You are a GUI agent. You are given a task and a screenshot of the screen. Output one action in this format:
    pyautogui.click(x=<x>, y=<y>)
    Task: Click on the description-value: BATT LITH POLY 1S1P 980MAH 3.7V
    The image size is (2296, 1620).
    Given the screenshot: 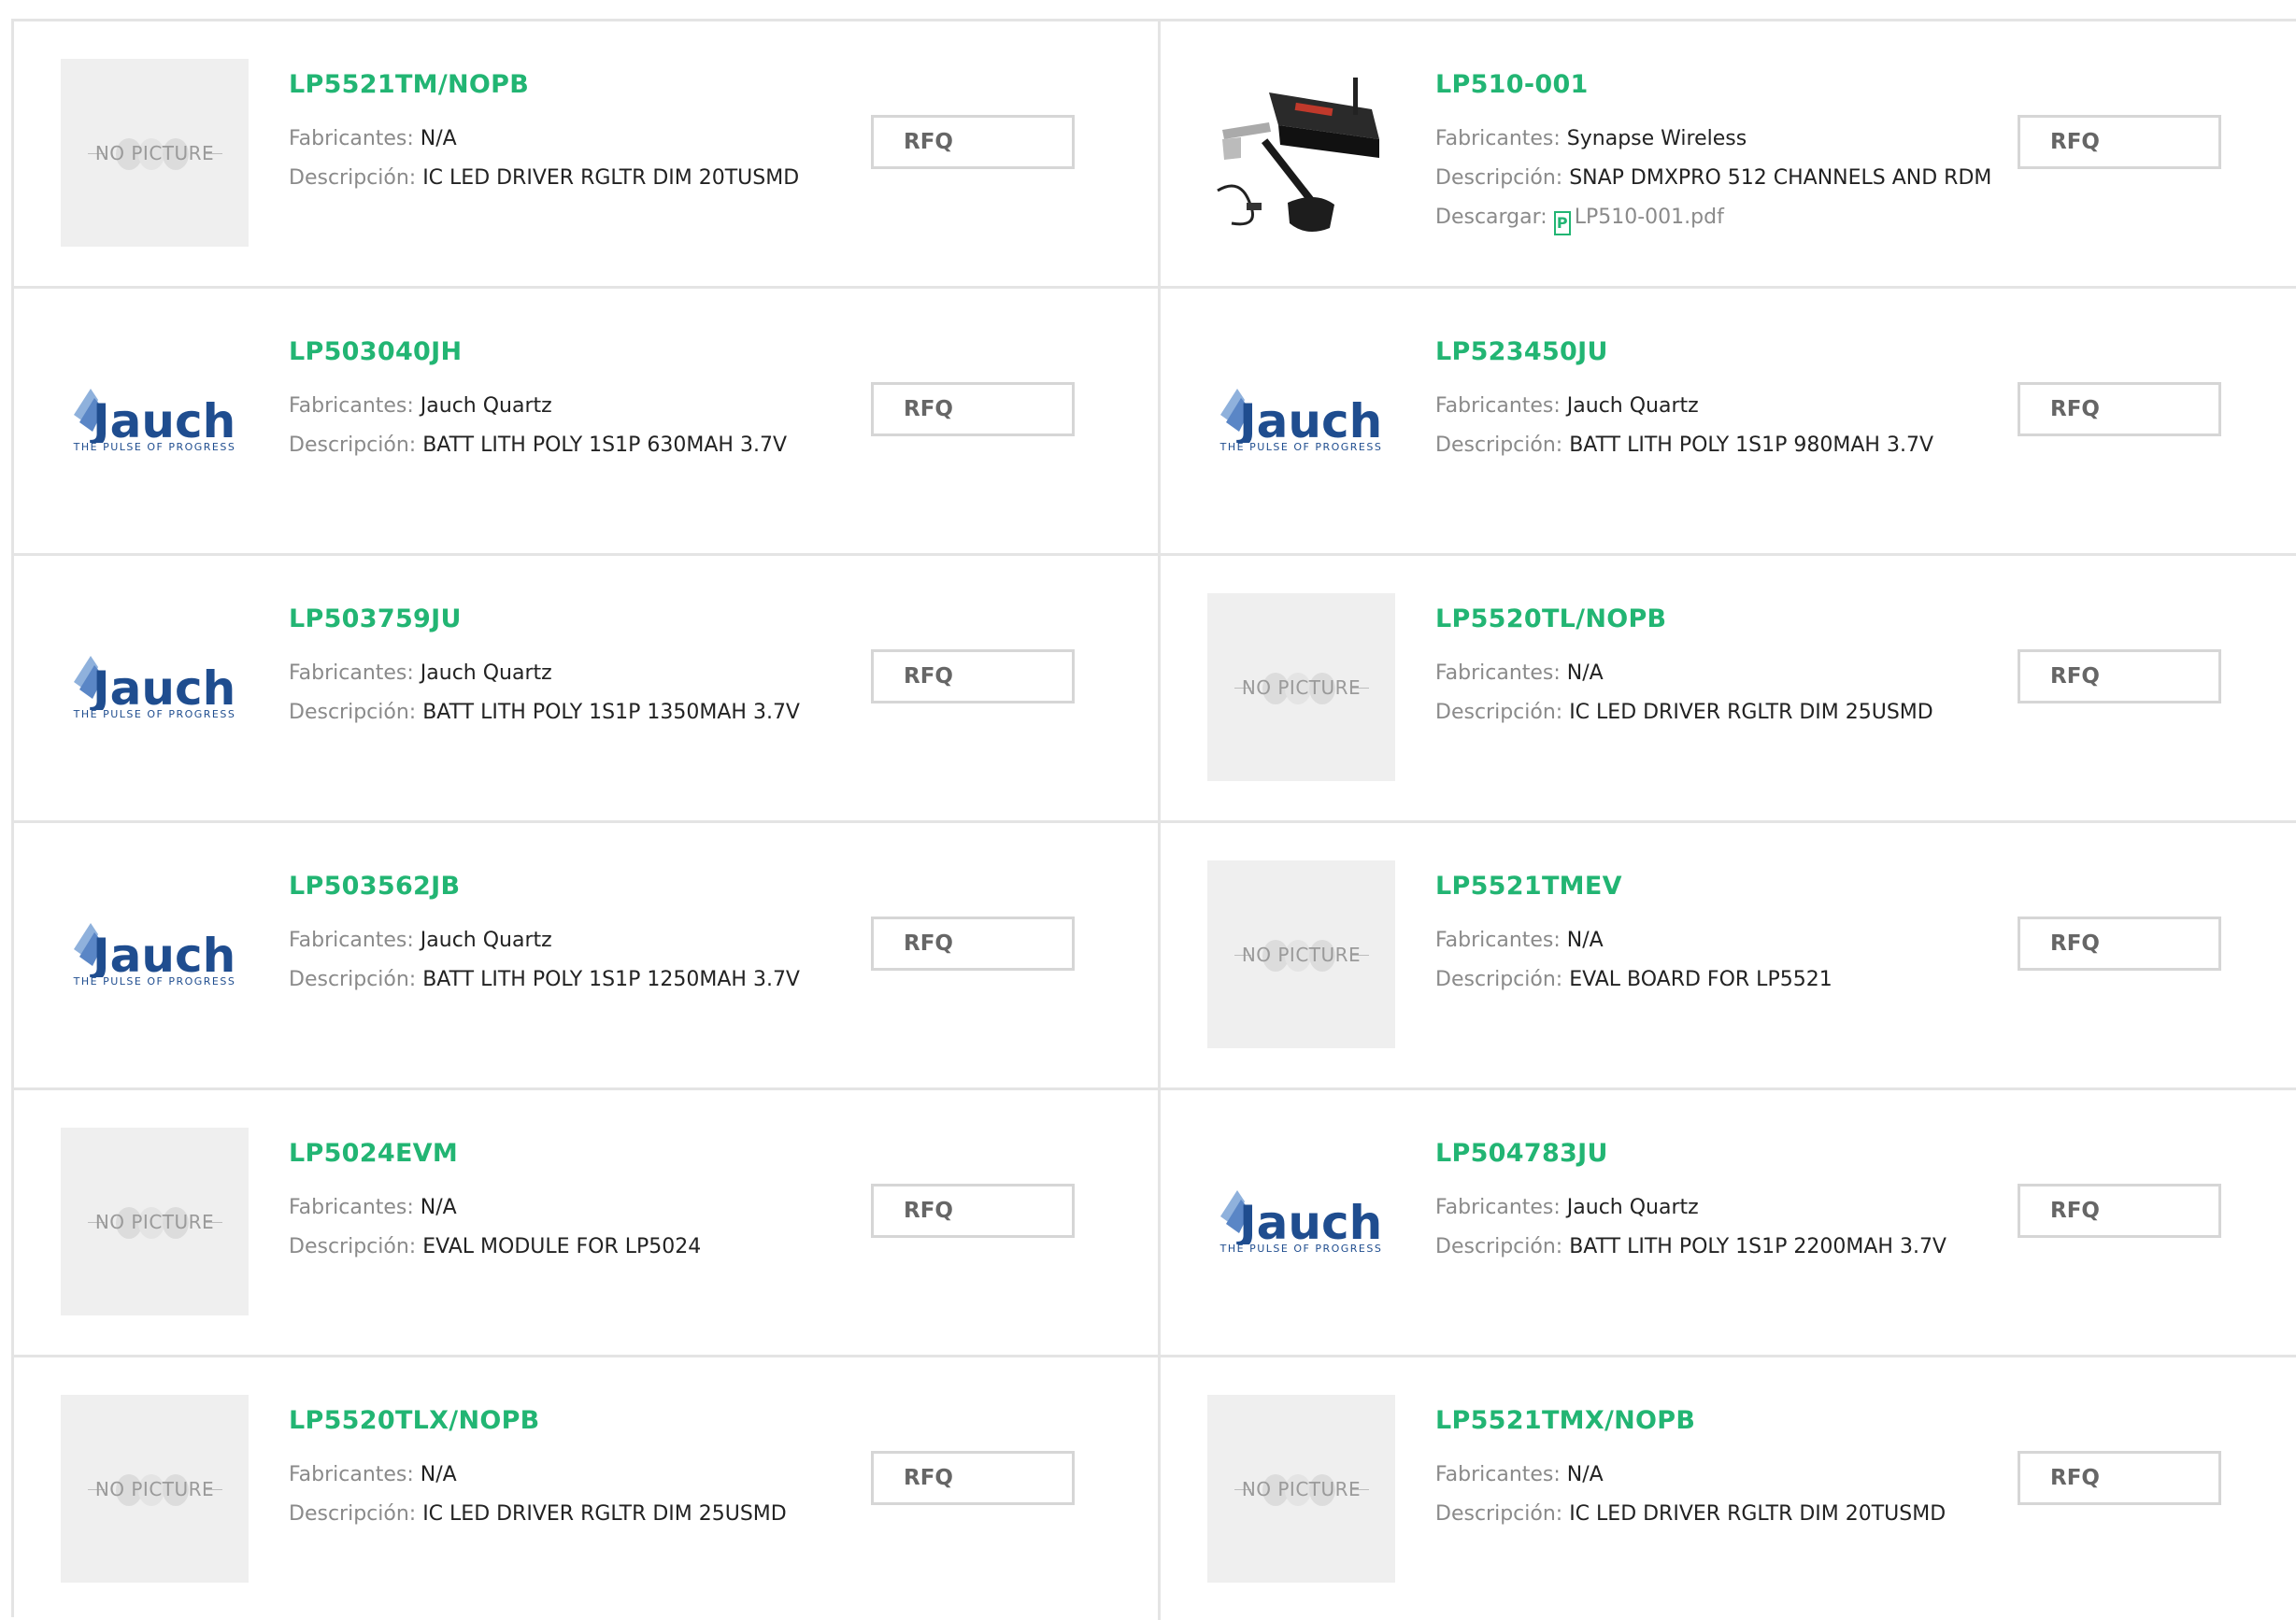 What is the action you would take?
    pyautogui.click(x=1751, y=445)
    